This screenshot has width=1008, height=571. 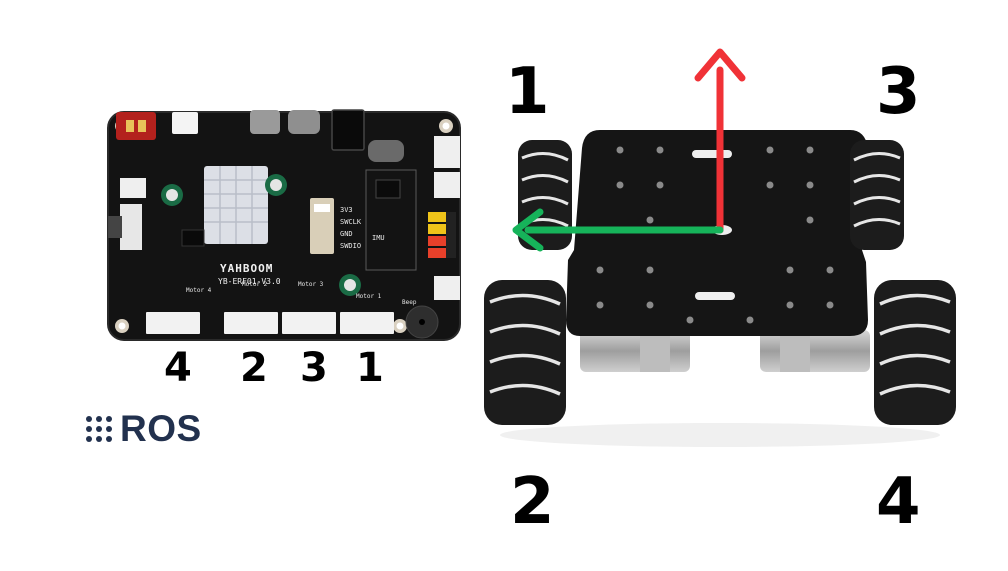 I want to click on swd-pin-gnd: GND, so click(x=346, y=234).